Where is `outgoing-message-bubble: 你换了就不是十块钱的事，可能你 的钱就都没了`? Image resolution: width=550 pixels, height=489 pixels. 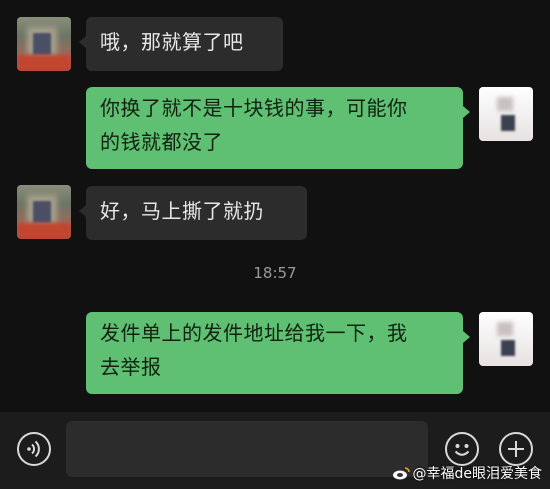 outgoing-message-bubble: 你换了就不是十块钱的事，可能你 的钱就都没了 is located at coordinates (278, 128).